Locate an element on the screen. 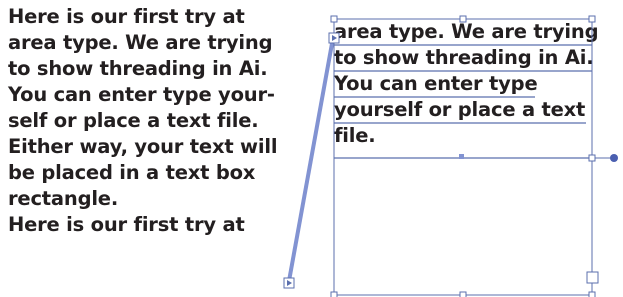 The width and height of the screenshot is (623, 297). left-text-line: self or place a text file. is located at coordinates (133, 120).